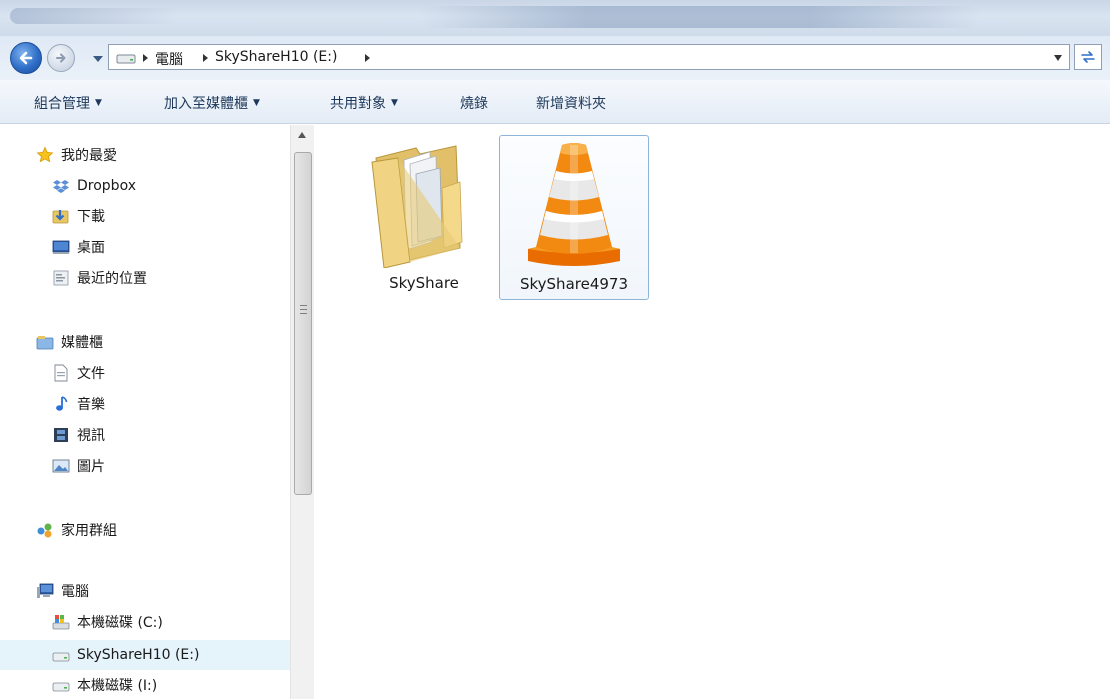 Image resolution: width=1110 pixels, height=699 pixels. Describe the element at coordinates (120, 623) in the screenshot. I see `nav-item-label: 本機磁碟 (C:)` at that location.